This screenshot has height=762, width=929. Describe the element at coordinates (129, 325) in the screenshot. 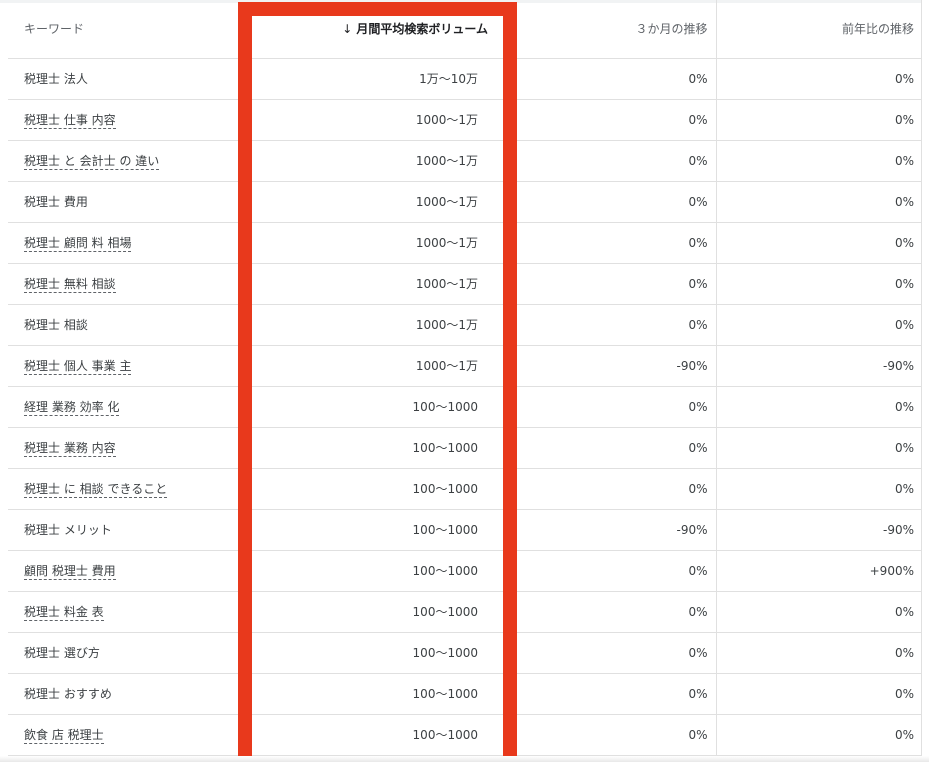

I see `keyword-cell: 税理士 相談` at that location.